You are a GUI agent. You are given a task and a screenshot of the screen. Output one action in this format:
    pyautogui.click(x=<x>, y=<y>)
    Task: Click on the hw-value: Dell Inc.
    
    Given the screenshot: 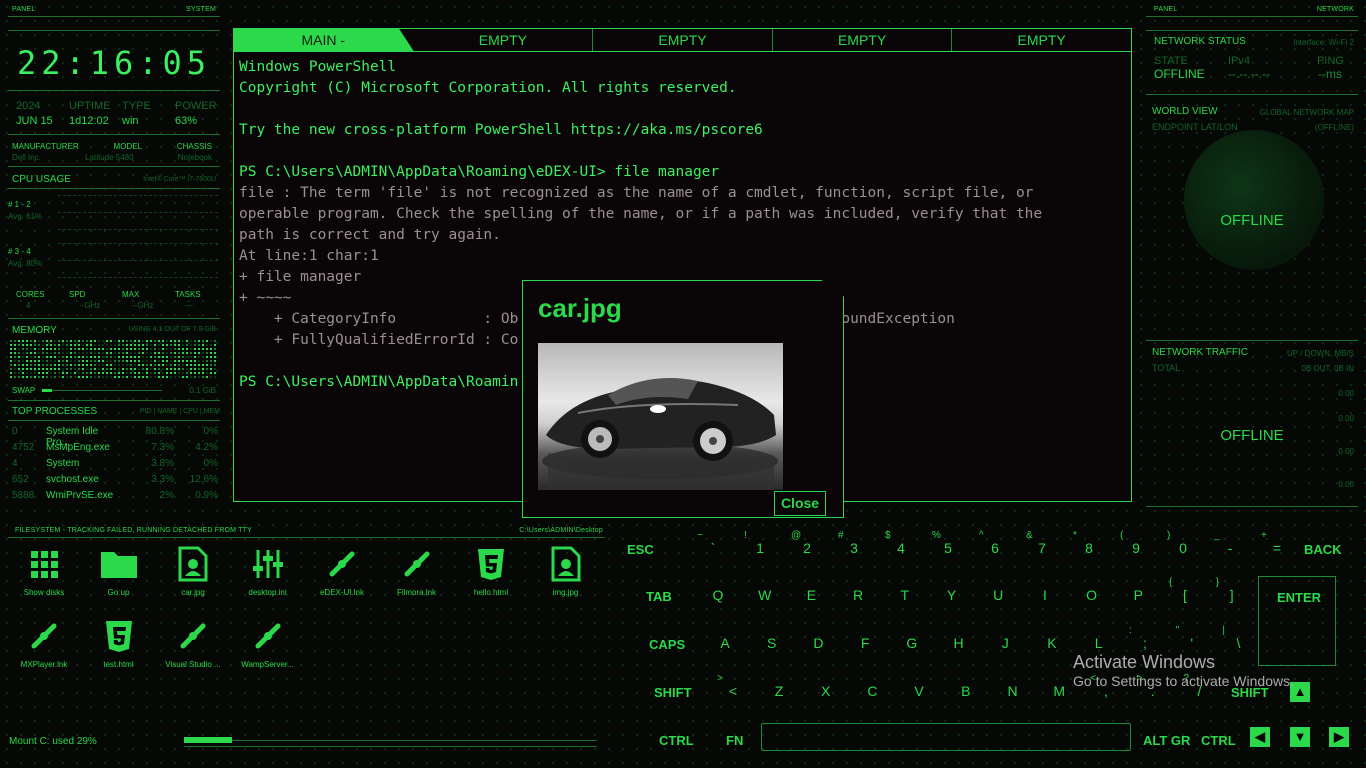 What is the action you would take?
    pyautogui.click(x=26, y=157)
    